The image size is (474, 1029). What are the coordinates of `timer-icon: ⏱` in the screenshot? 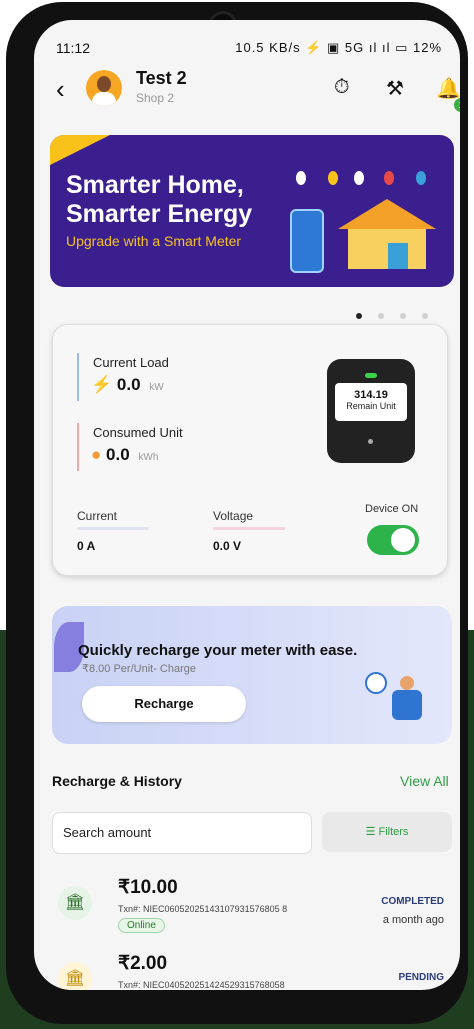 It's located at (342, 87).